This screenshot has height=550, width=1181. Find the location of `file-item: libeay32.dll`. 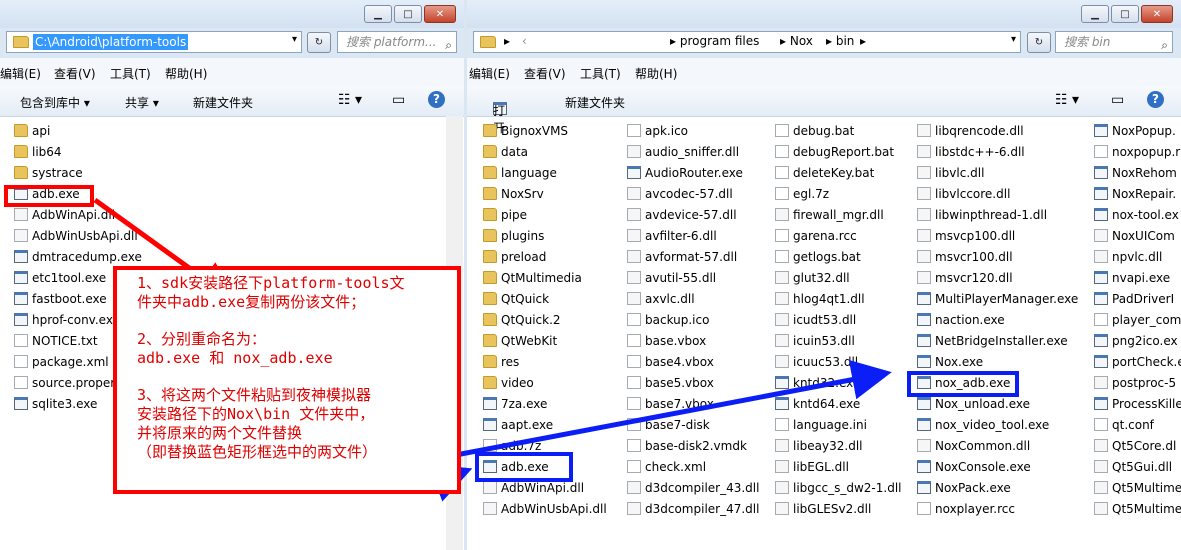

file-item: libeay32.dll is located at coordinates (819, 446).